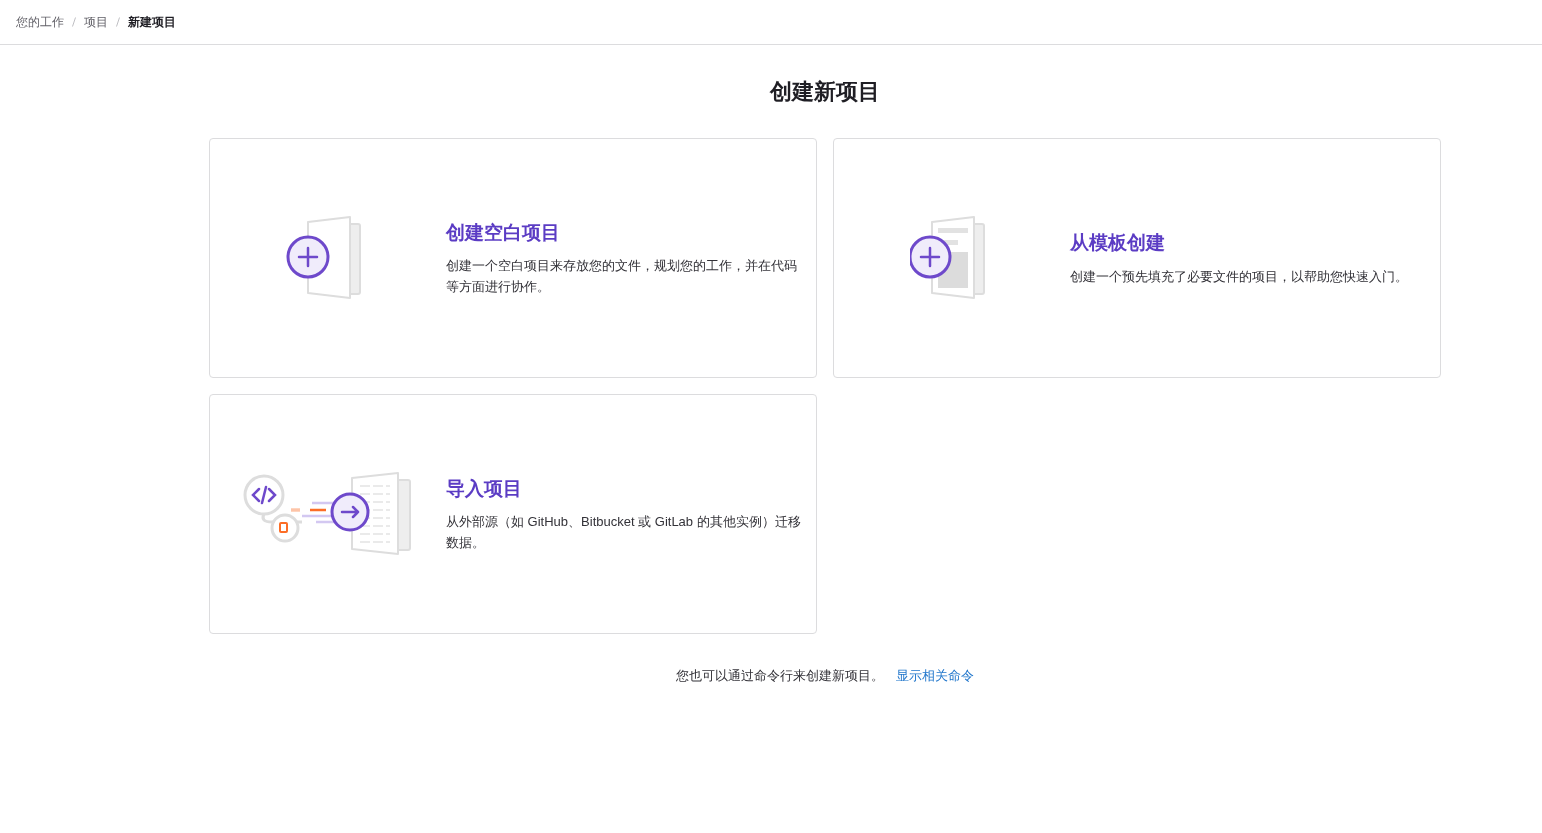 Image resolution: width=1542 pixels, height=833 pixels. Describe the element at coordinates (780, 676) in the screenshot. I see `footer-text: 您也可以通过命令行来创建新项目。` at that location.